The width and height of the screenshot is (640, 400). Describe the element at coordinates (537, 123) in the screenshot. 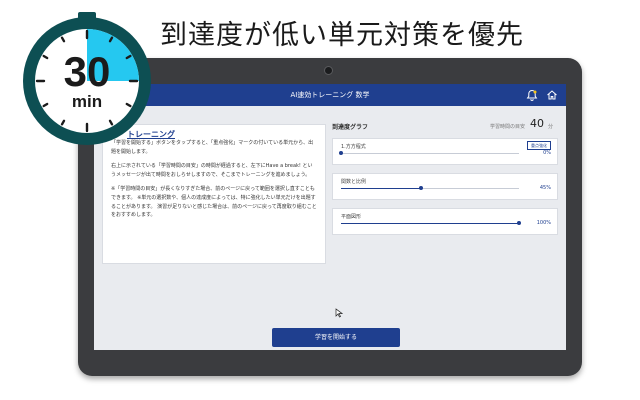

I see `study-time-value: 40` at that location.